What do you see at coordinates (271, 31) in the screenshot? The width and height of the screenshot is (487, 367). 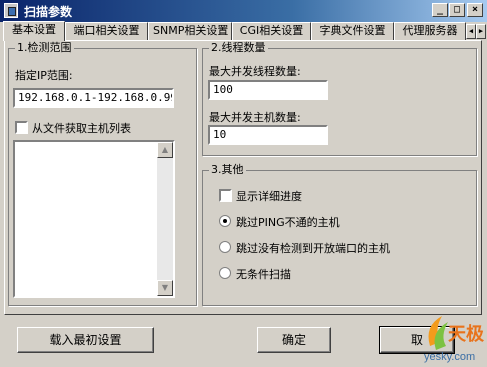 I see `tab-cgi-settings: CGI相关设置` at bounding box center [271, 31].